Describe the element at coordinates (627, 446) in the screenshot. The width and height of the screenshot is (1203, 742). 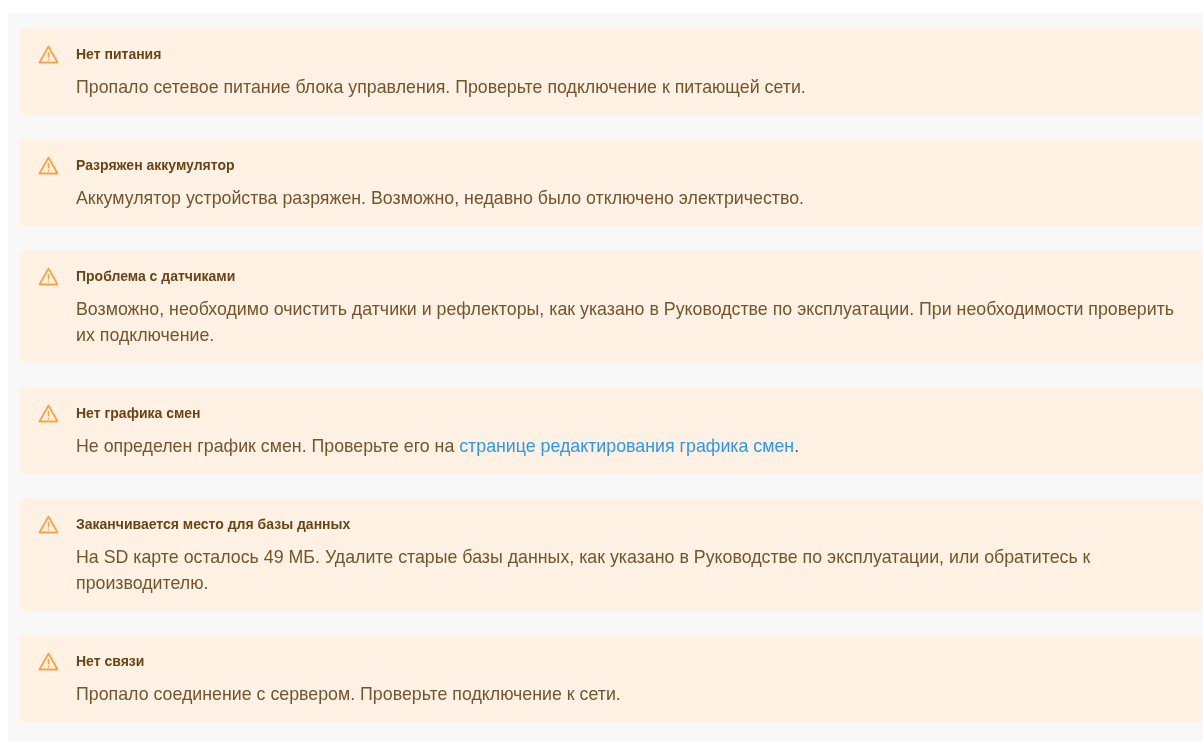
I see `schedule-link: странице редактирования графика смен` at that location.